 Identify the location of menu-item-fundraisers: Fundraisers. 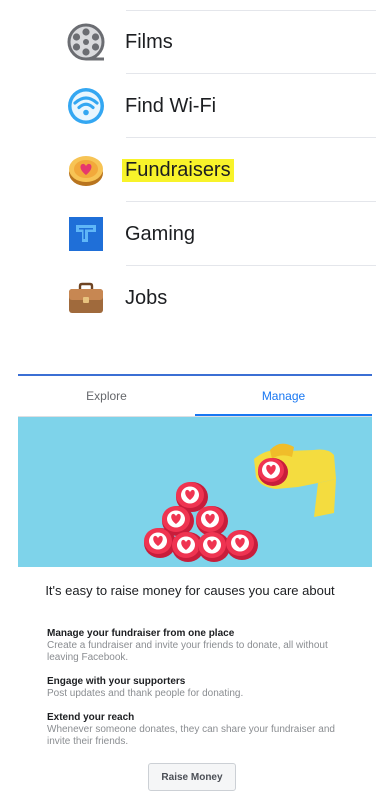
(190, 170).